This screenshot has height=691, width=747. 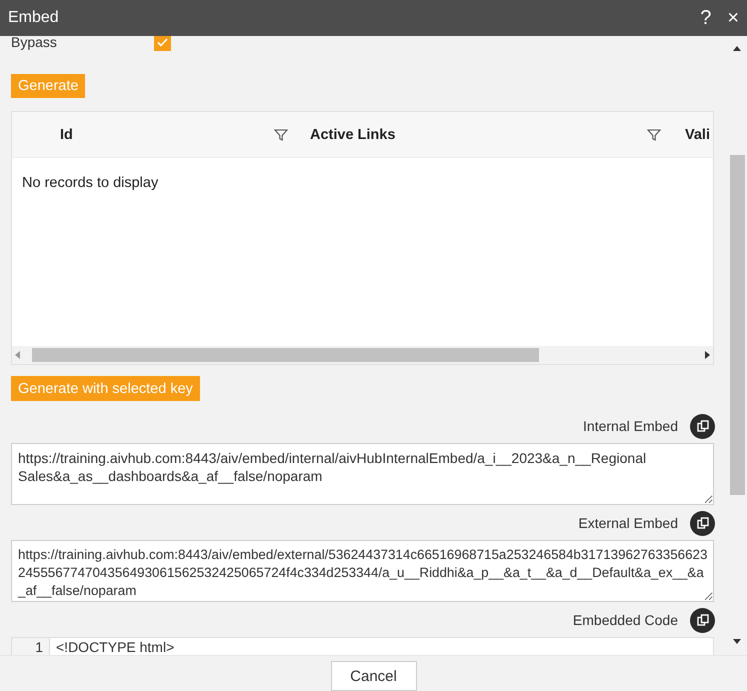 I want to click on close-icon: ×, so click(x=733, y=18).